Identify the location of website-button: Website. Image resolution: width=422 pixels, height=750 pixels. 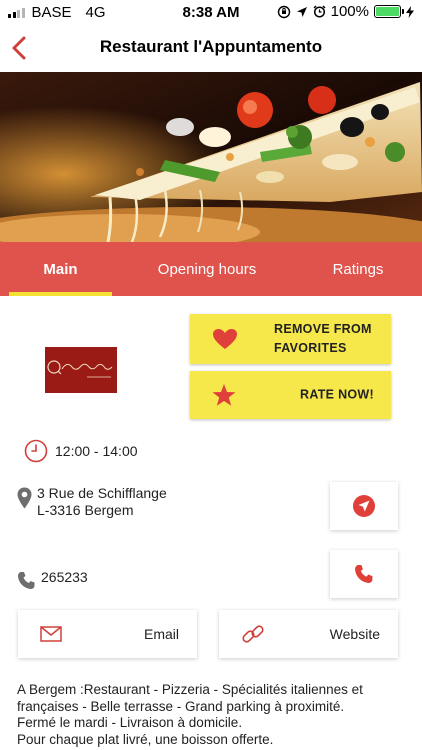
(308, 634).